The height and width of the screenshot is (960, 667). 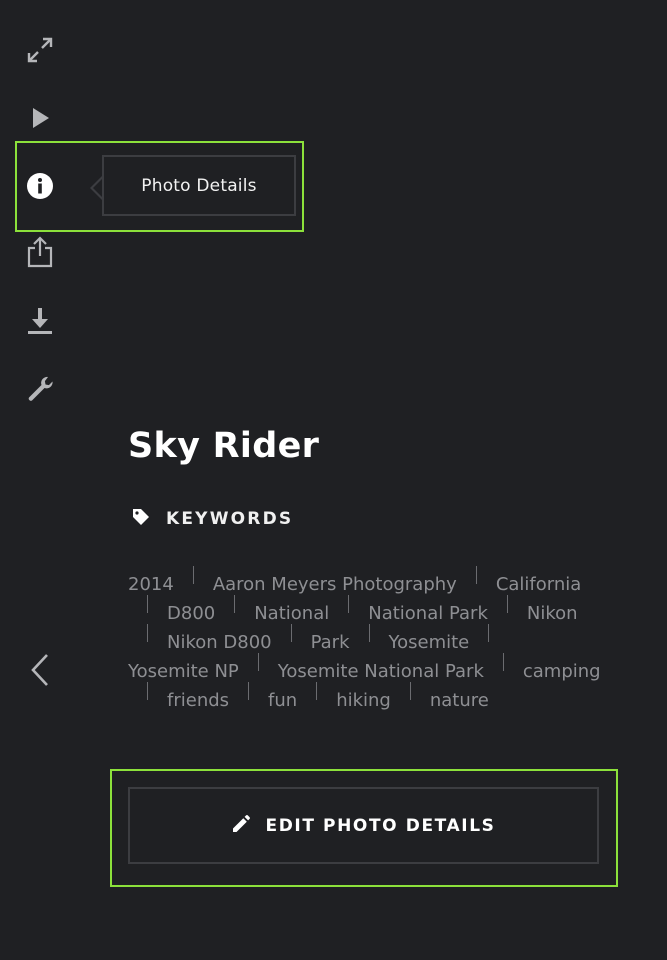 I want to click on keyword-item: National, so click(x=291, y=613).